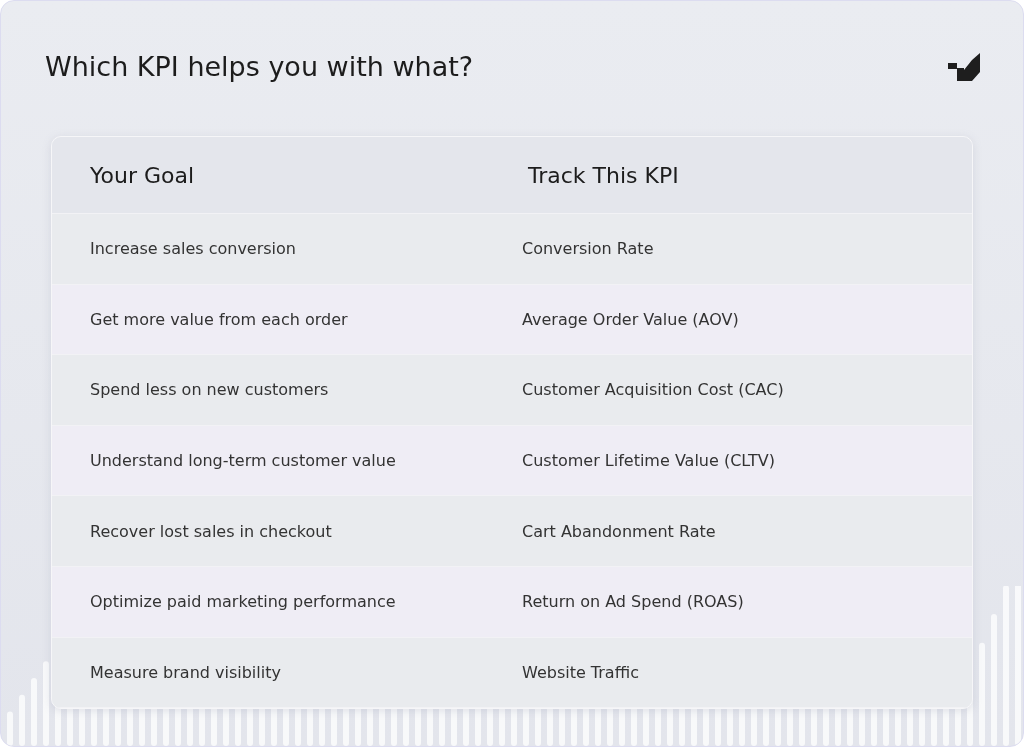 Image resolution: width=1024 pixels, height=747 pixels. I want to click on table-cell-text: Return on Ad Spend (ROAS), so click(633, 602).